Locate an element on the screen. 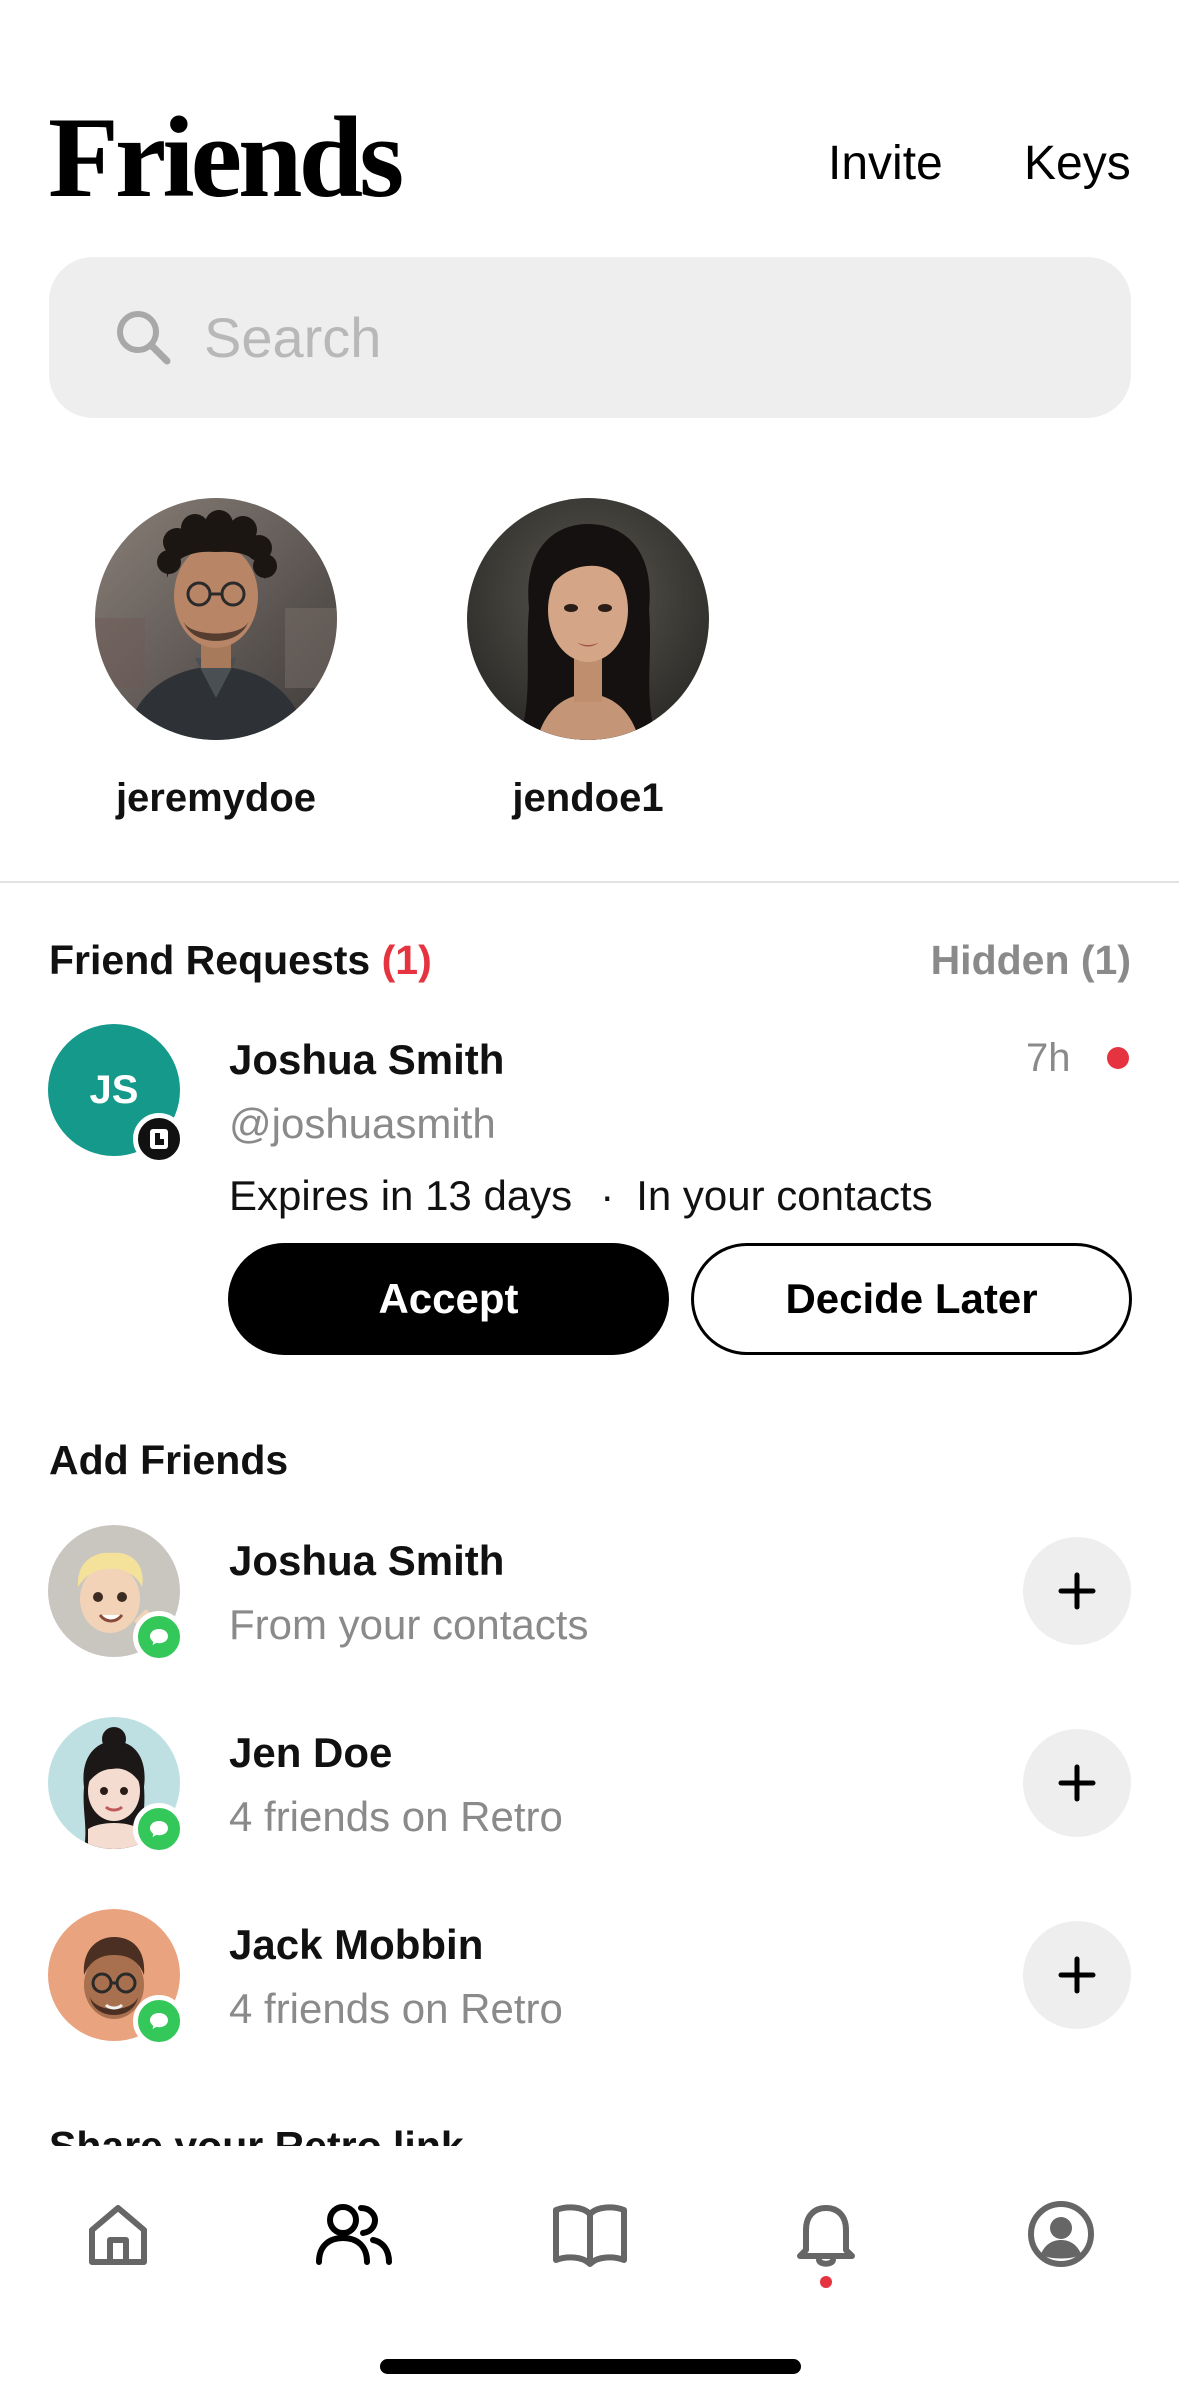  request-context: In your contacts is located at coordinates (784, 1195).